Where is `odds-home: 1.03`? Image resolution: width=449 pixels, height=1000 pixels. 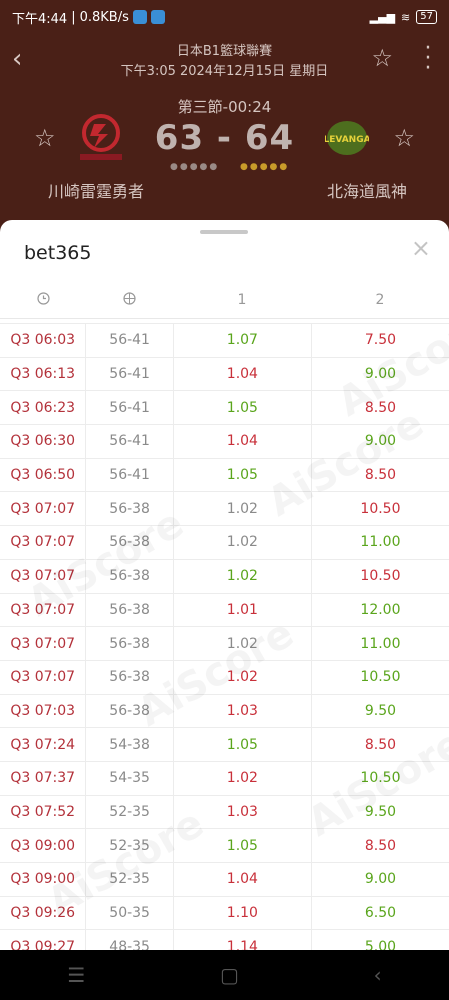 odds-home: 1.03 is located at coordinates (243, 711).